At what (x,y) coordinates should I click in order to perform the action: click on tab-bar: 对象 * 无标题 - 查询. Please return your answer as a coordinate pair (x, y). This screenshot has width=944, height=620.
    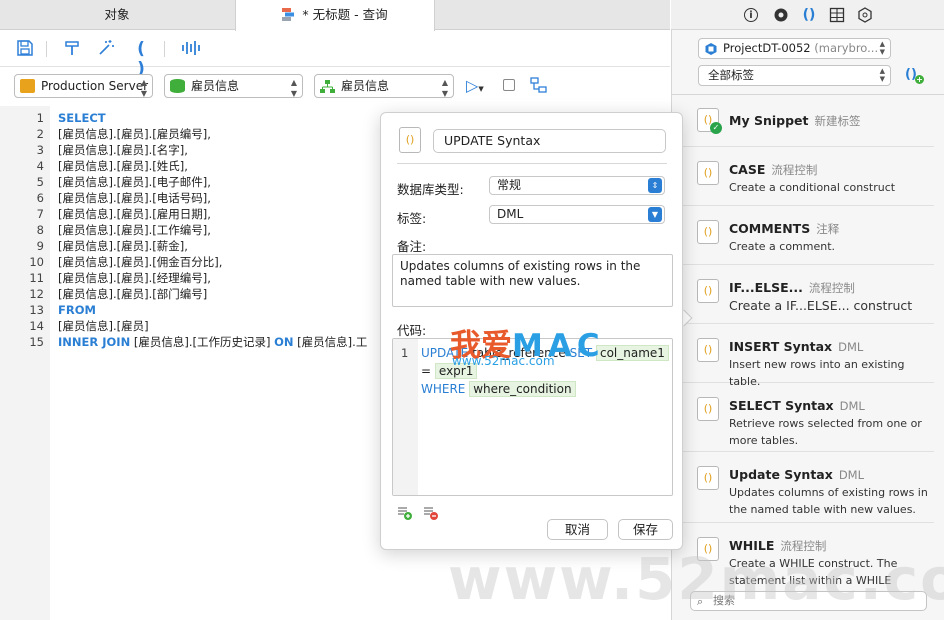
    Looking at the image, I should click on (335, 15).